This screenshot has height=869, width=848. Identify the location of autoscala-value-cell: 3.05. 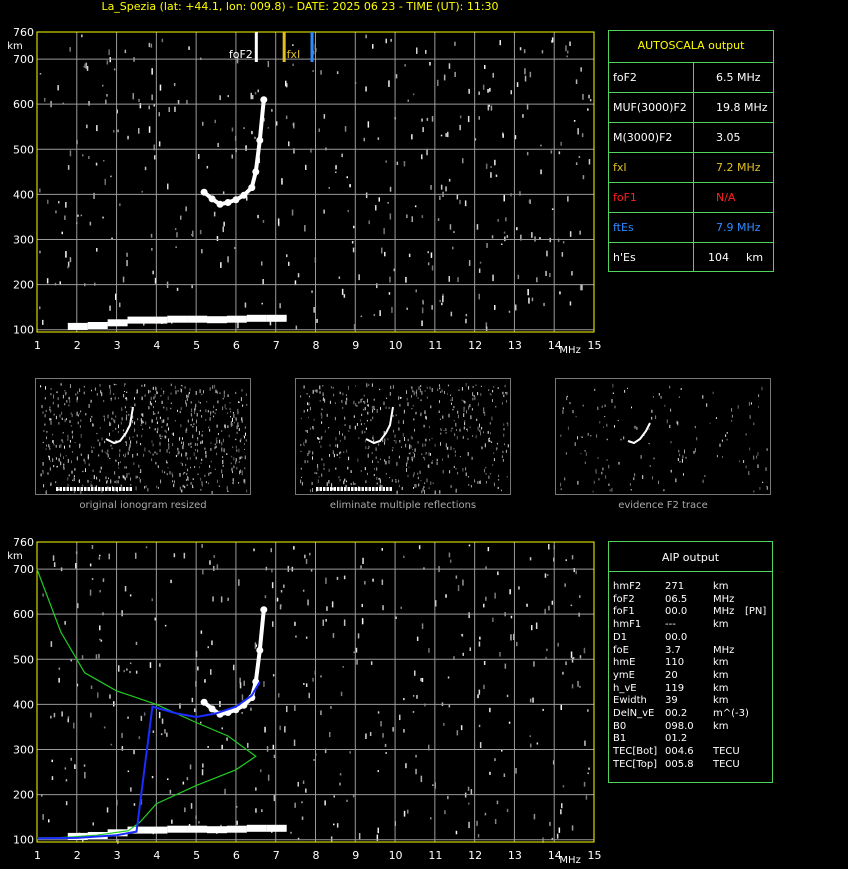
(733, 137).